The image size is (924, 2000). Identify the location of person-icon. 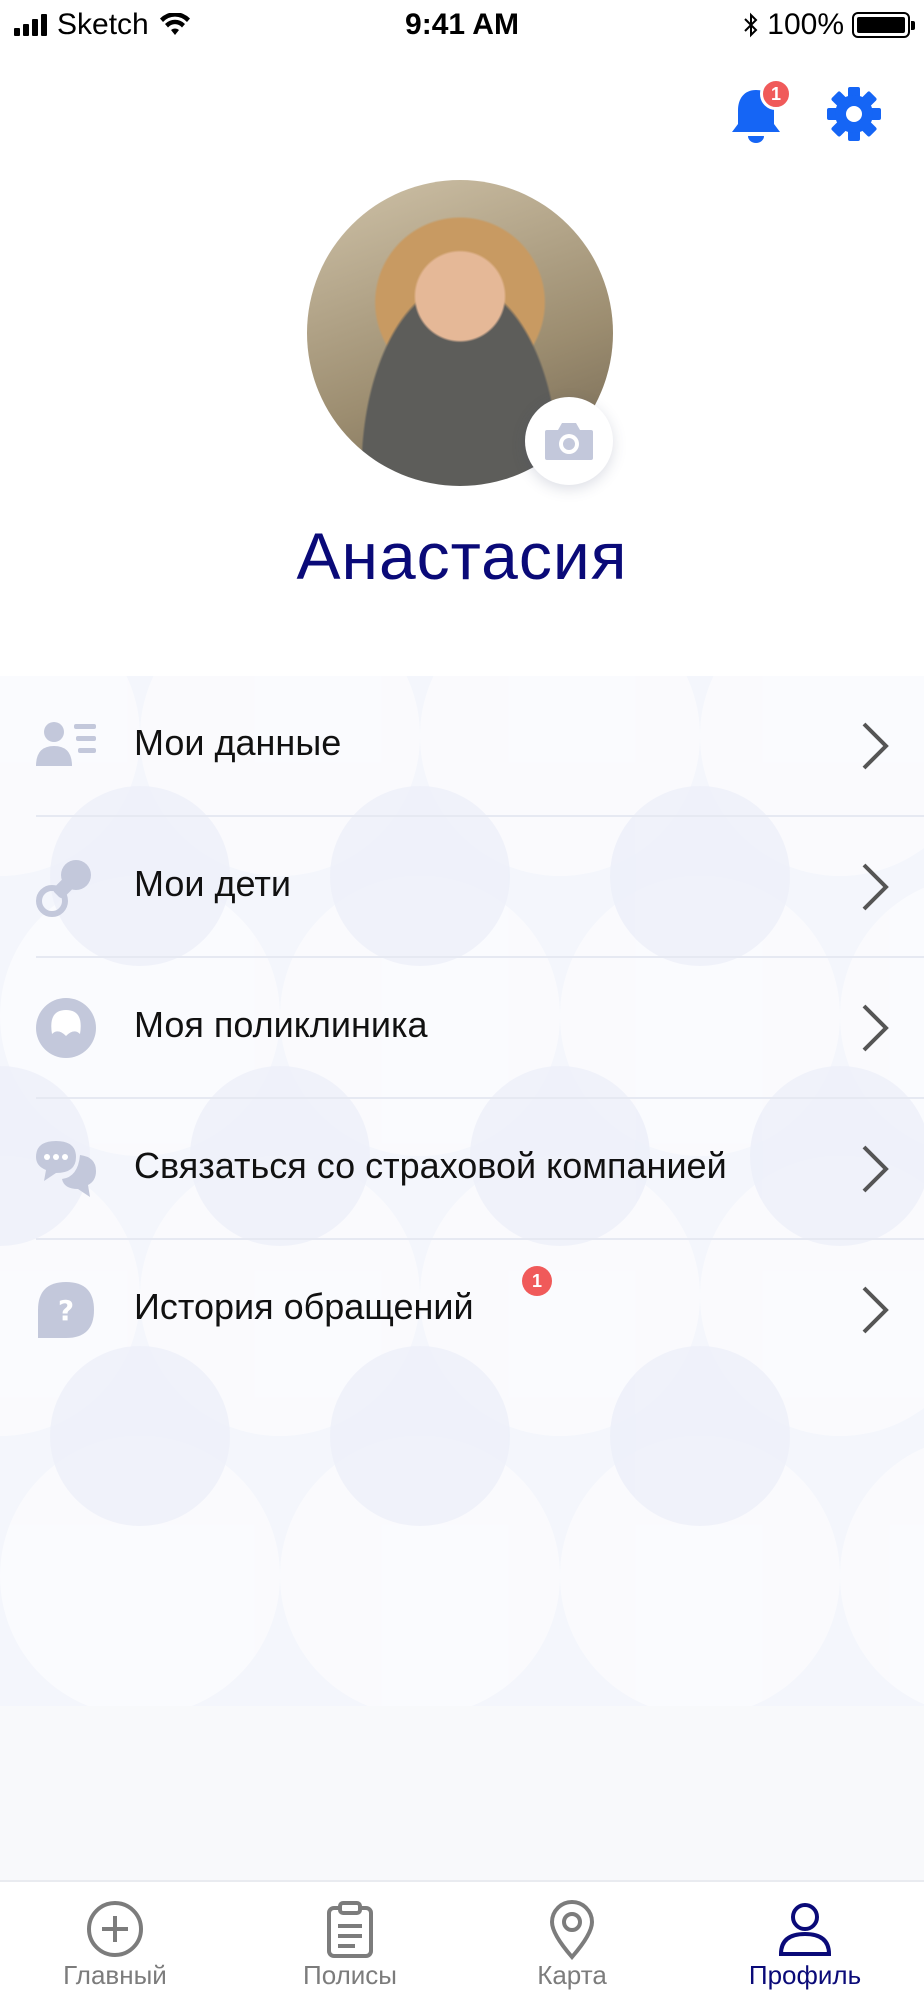
(805, 1929).